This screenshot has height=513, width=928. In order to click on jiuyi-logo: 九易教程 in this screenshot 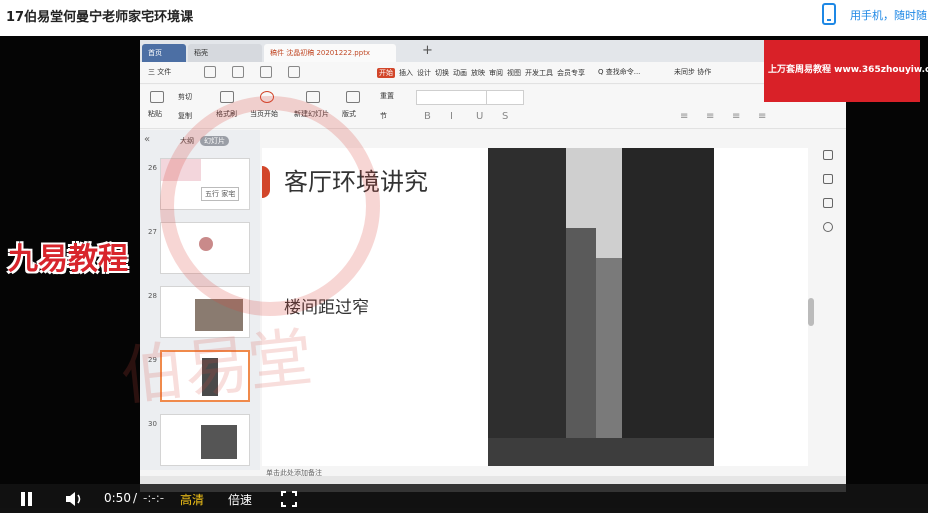, I will do `click(88, 258)`.